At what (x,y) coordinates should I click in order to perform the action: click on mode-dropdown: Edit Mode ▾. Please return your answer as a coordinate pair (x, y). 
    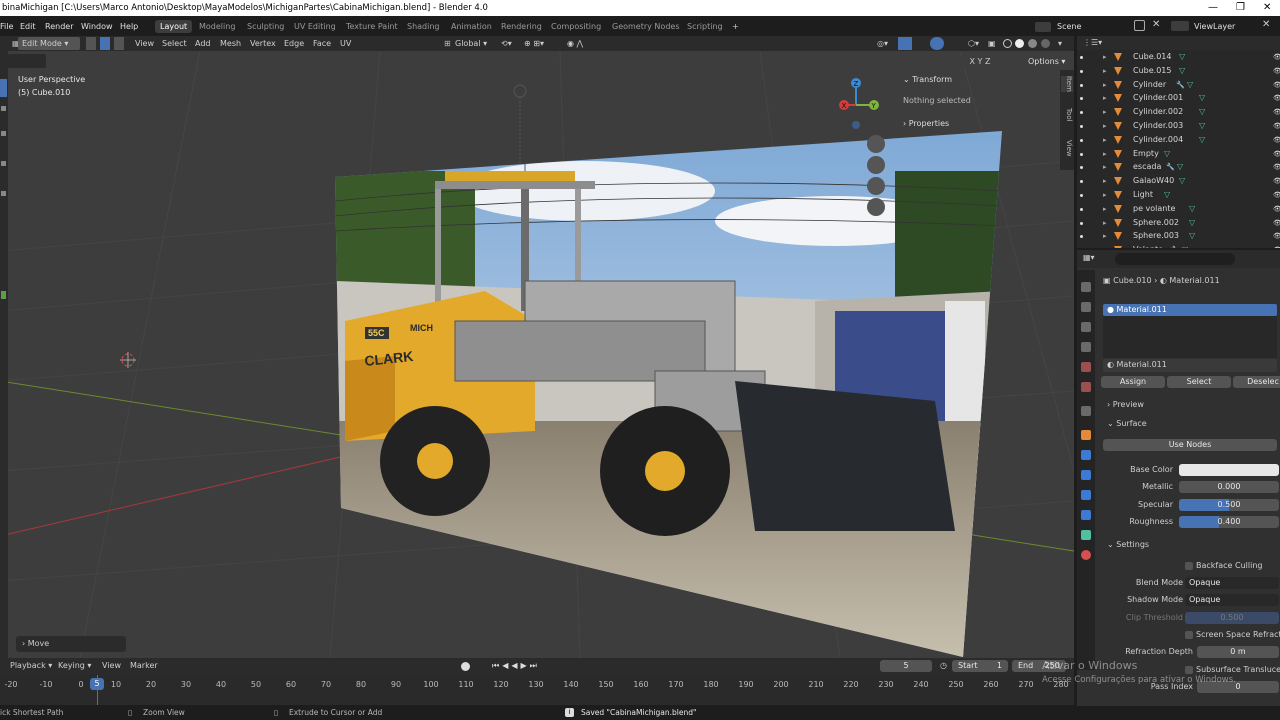
    Looking at the image, I should click on (49, 43).